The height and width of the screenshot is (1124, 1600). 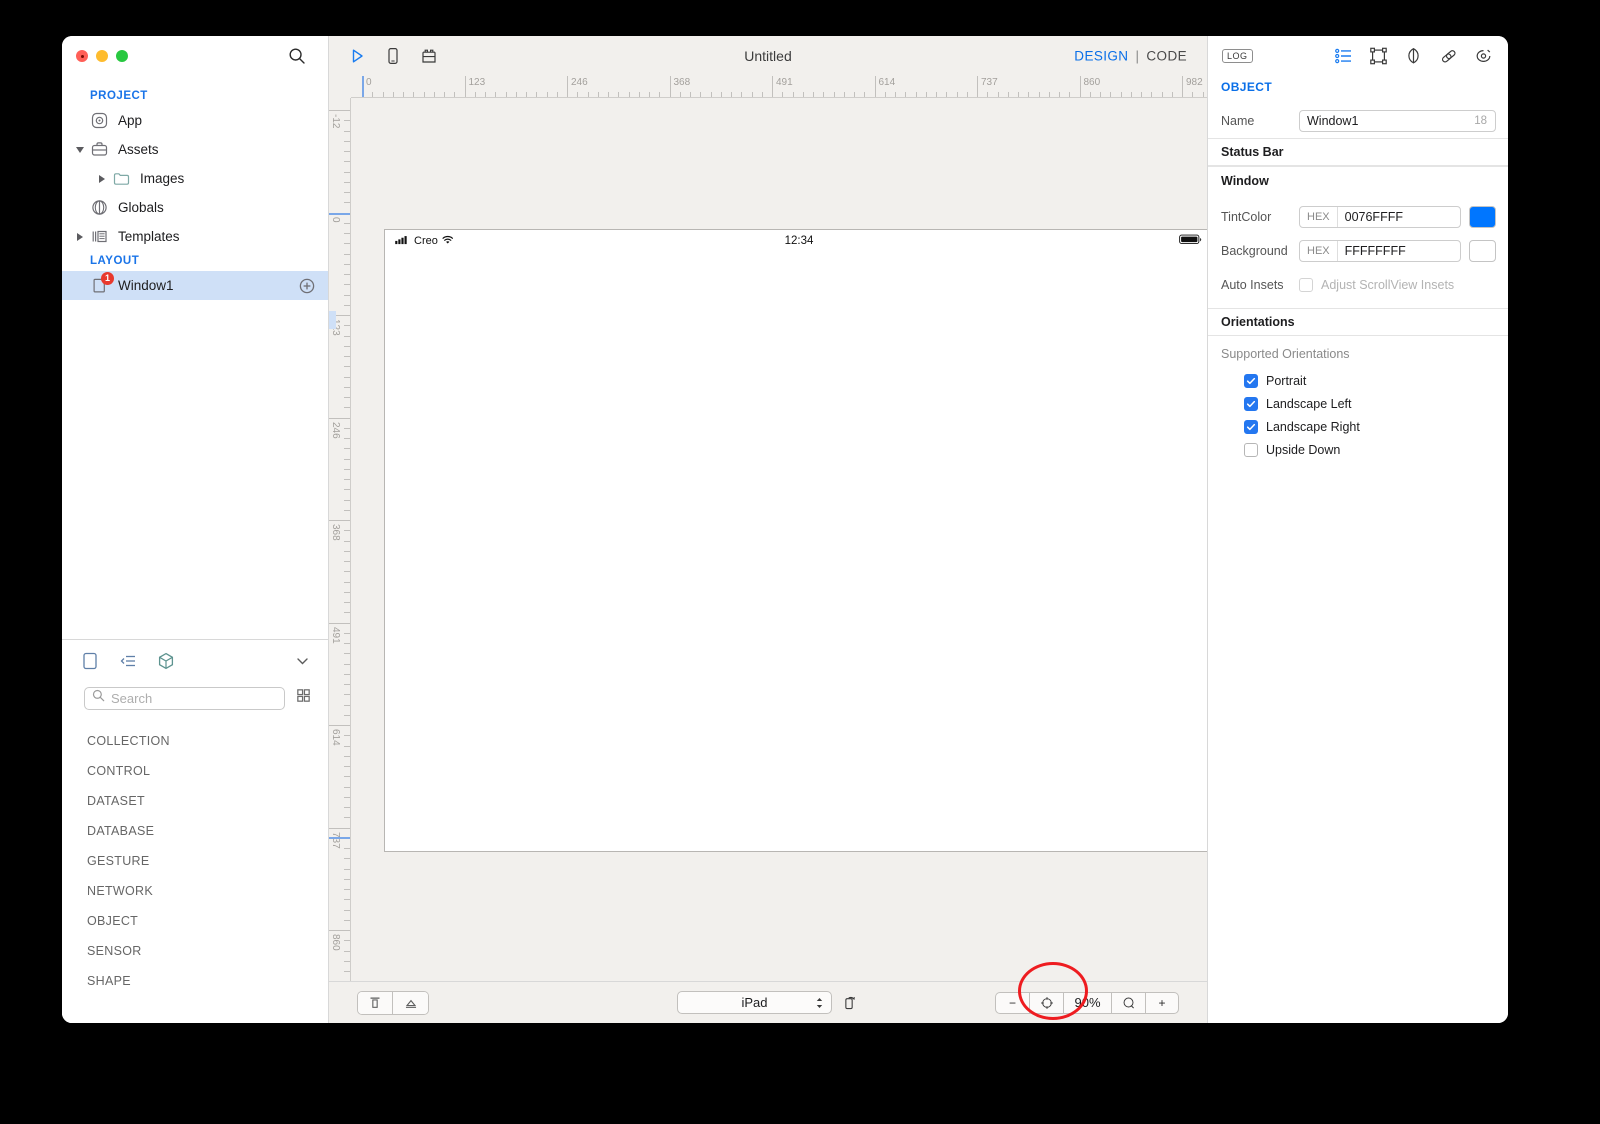 I want to click on group-header-window: Window, so click(x=1358, y=180).